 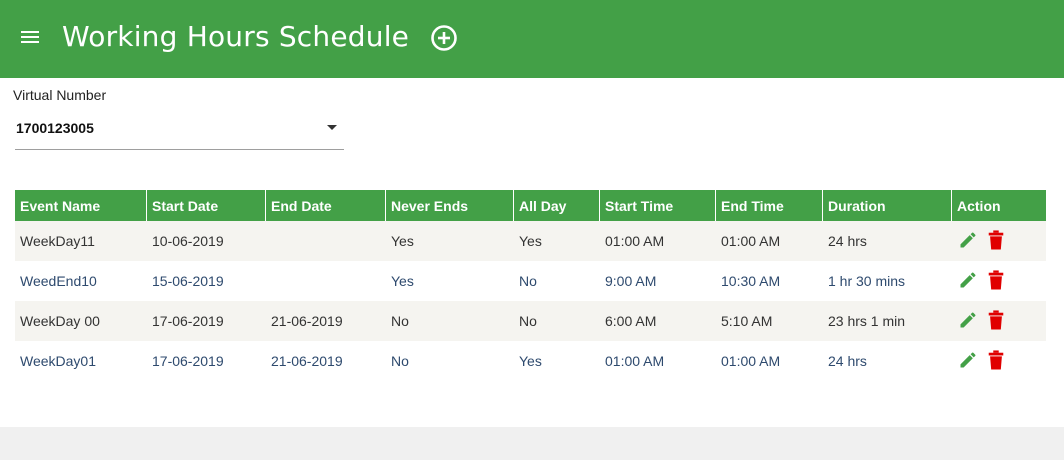 What do you see at coordinates (326, 205) in the screenshot?
I see `column-header: End Date` at bounding box center [326, 205].